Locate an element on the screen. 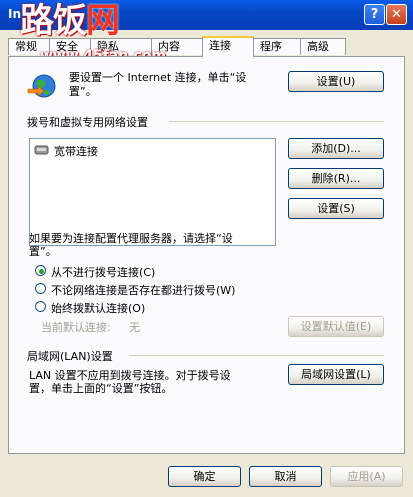 The width and height of the screenshot is (413, 497). watermark-logo: 路饭网 is located at coordinates (70, 21).